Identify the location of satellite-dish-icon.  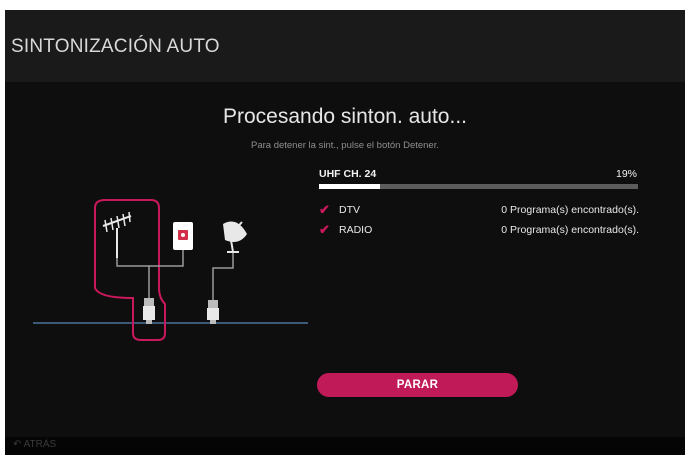
(235, 237).